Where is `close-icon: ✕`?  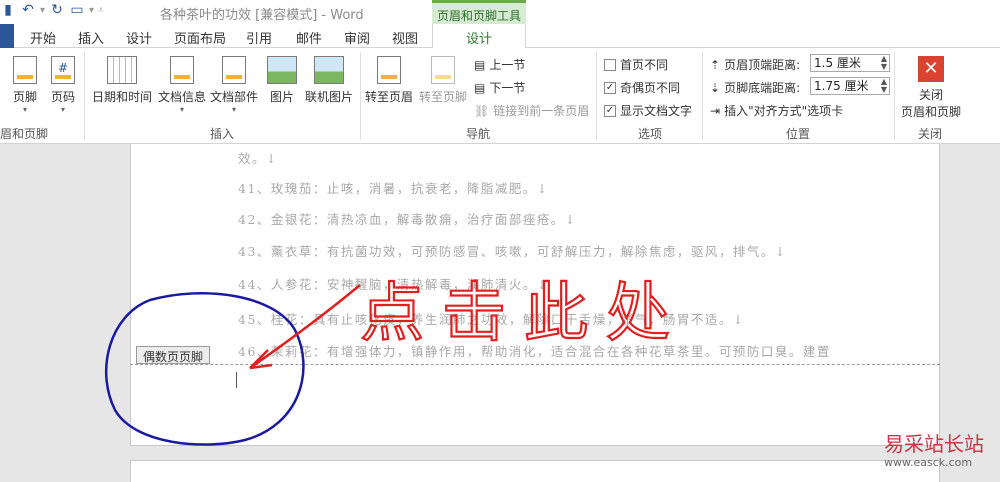 close-icon: ✕ is located at coordinates (931, 69).